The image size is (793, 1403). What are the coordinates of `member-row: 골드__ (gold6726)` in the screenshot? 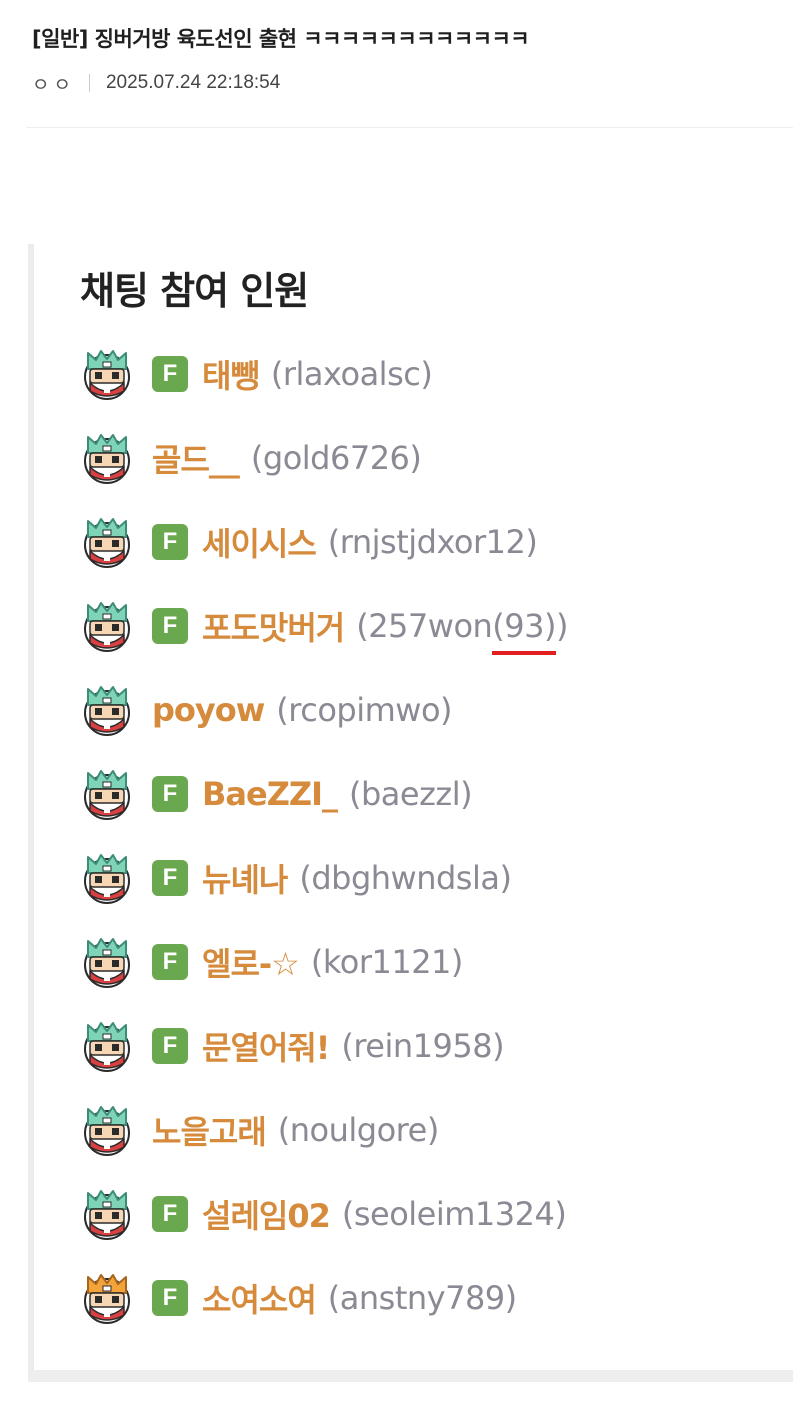 It's located at (251, 458).